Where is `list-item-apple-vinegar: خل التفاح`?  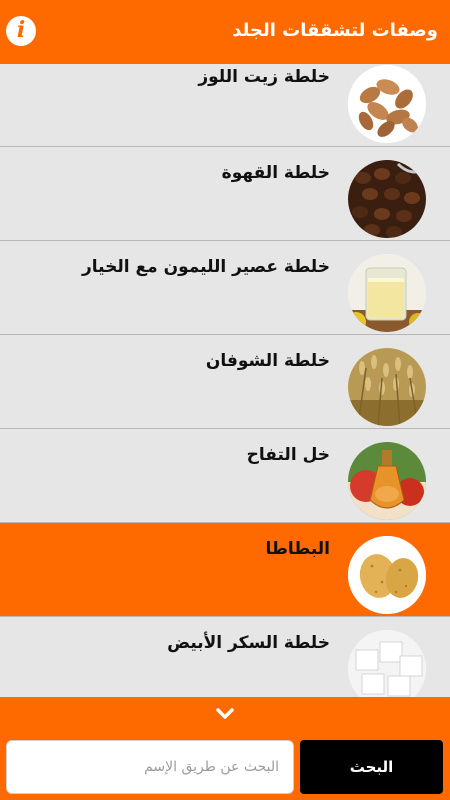 list-item-apple-vinegar: خل التفاح is located at coordinates (225, 476).